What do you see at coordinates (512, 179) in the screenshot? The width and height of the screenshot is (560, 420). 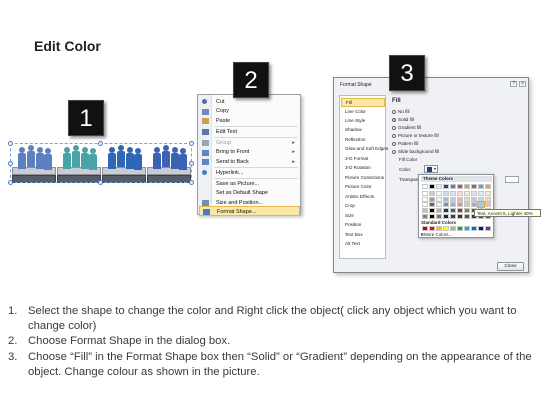 I see `transparency-input` at bounding box center [512, 179].